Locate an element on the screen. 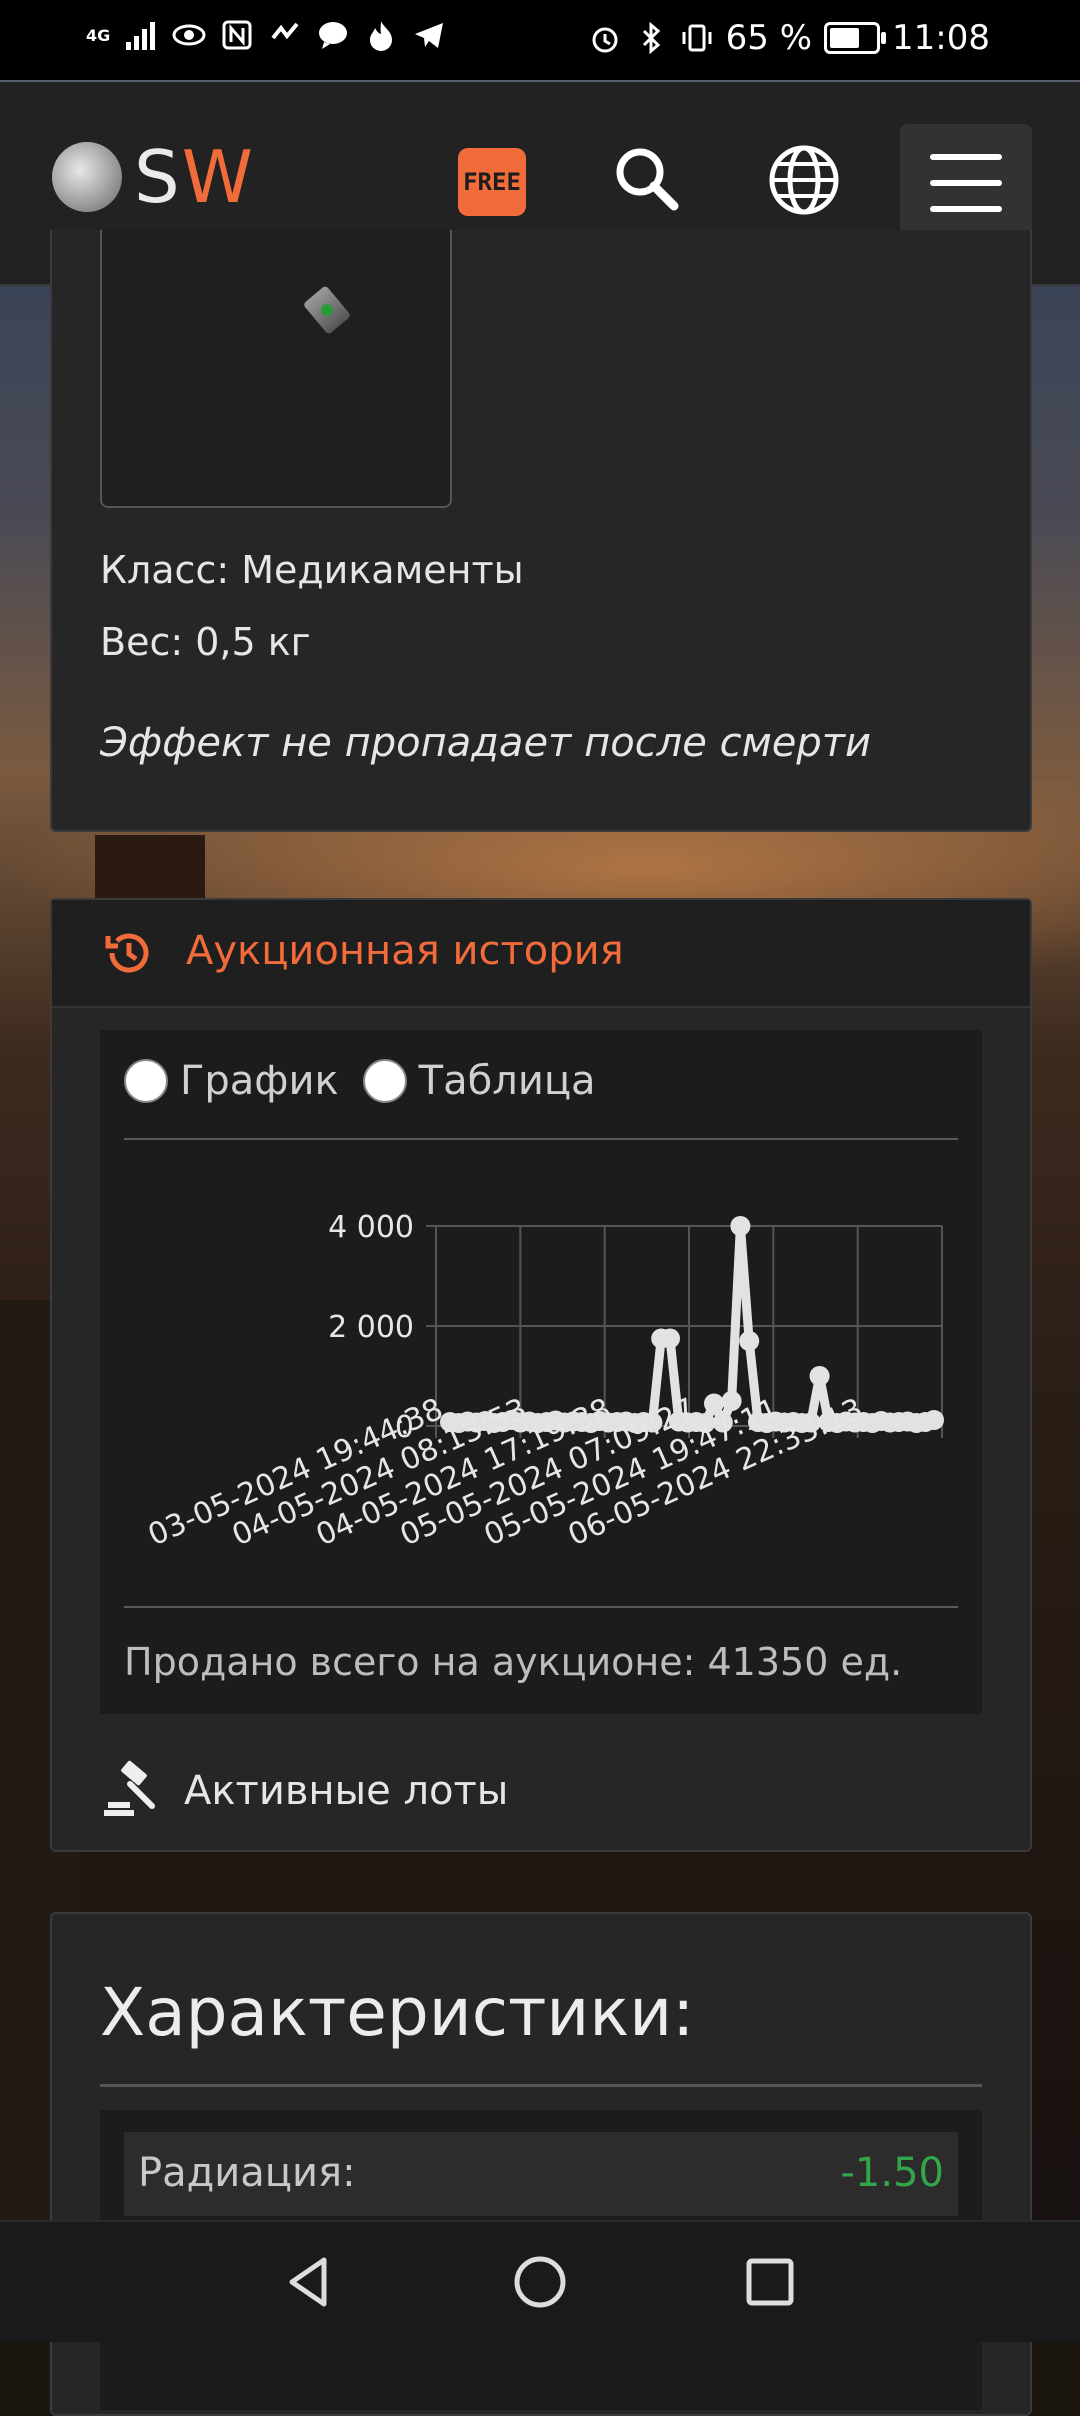  item-class: Класс: Медикаменты is located at coordinates (312, 570).